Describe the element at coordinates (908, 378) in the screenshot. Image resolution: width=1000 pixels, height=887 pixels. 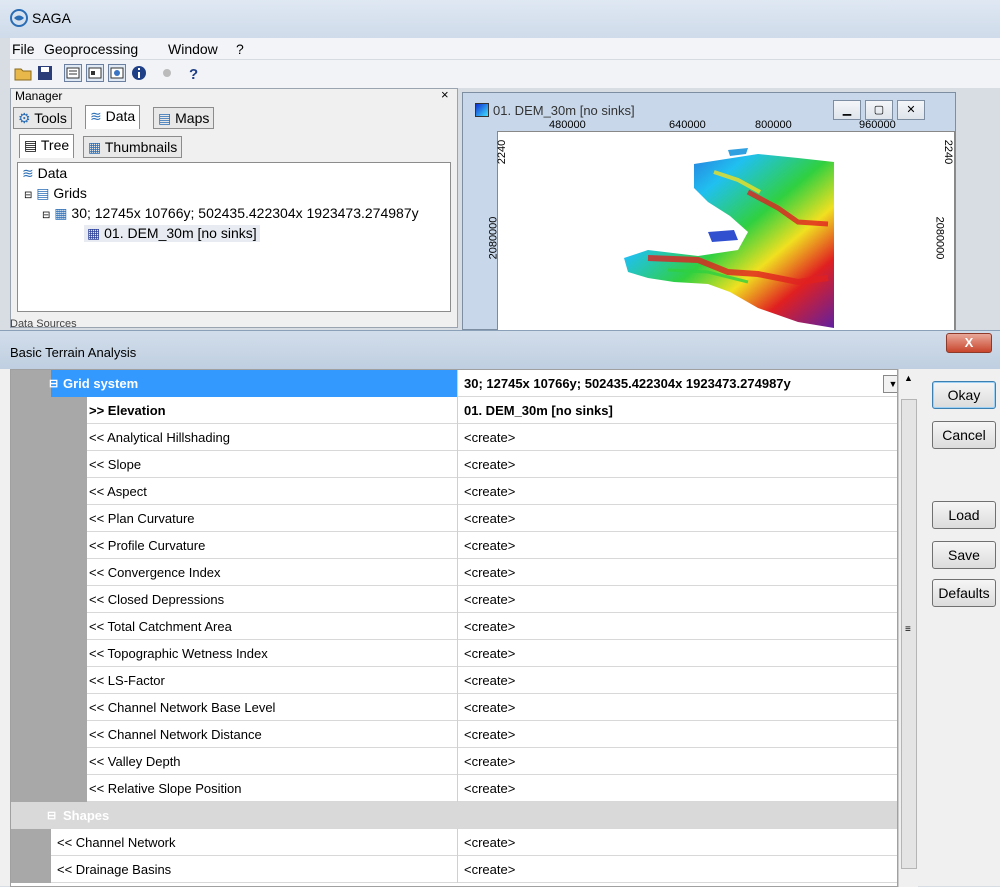
I see `scroll-up-icon: ▲` at that location.